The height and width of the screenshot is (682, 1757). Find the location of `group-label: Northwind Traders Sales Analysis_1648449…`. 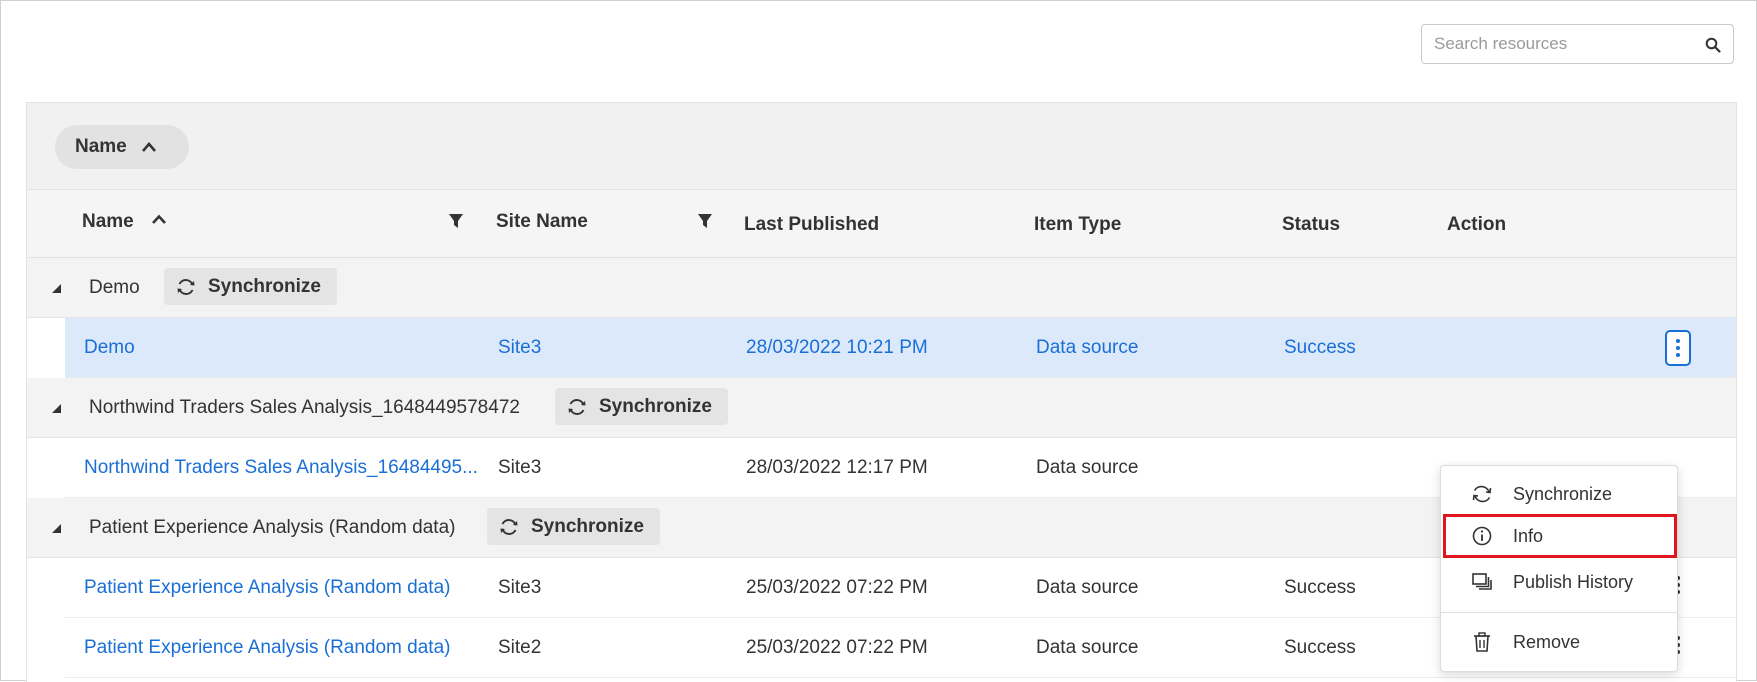

group-label: Northwind Traders Sales Analysis_1648449… is located at coordinates (304, 407).